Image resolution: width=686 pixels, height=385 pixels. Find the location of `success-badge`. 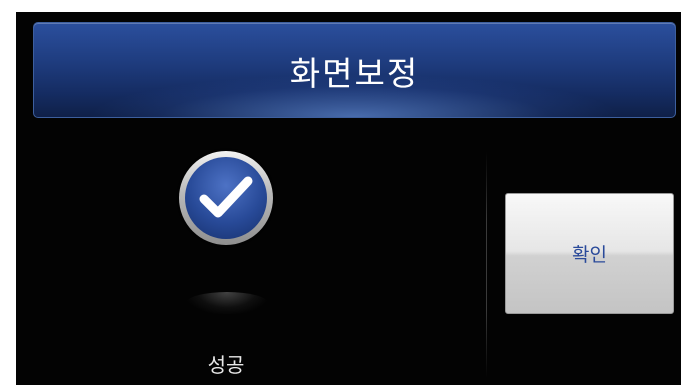

success-badge is located at coordinates (226, 198).